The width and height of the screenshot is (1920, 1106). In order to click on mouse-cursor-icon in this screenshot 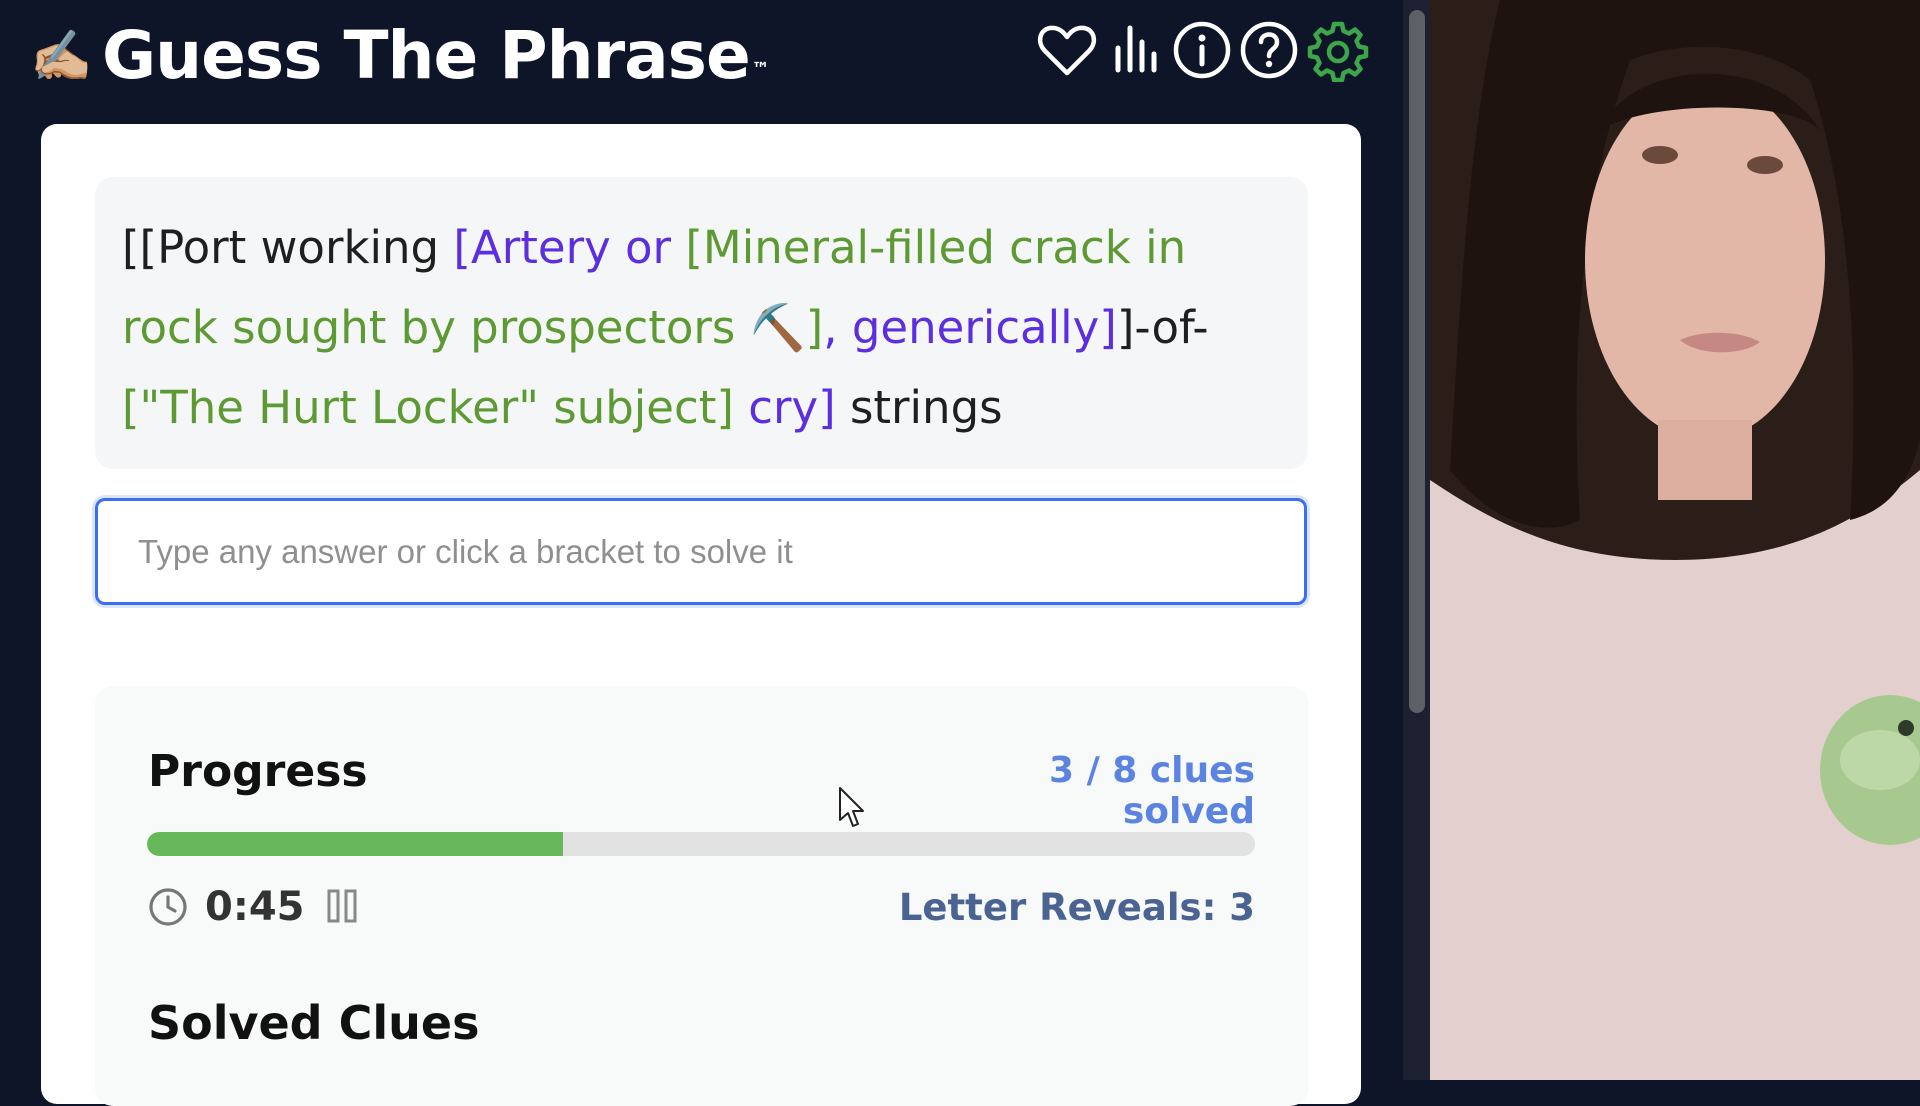, I will do `click(852, 808)`.